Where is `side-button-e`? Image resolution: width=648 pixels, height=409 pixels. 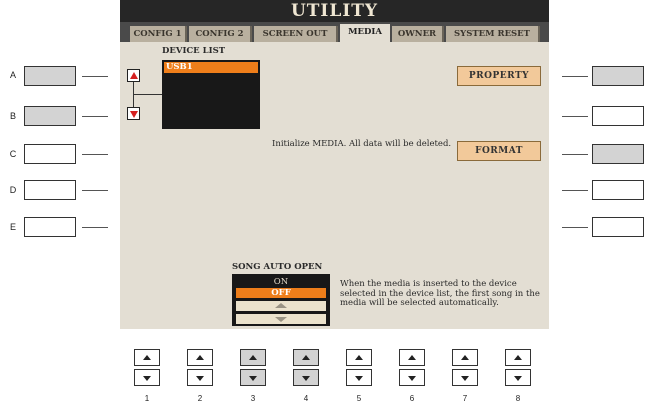 side-button-e is located at coordinates (50, 227).